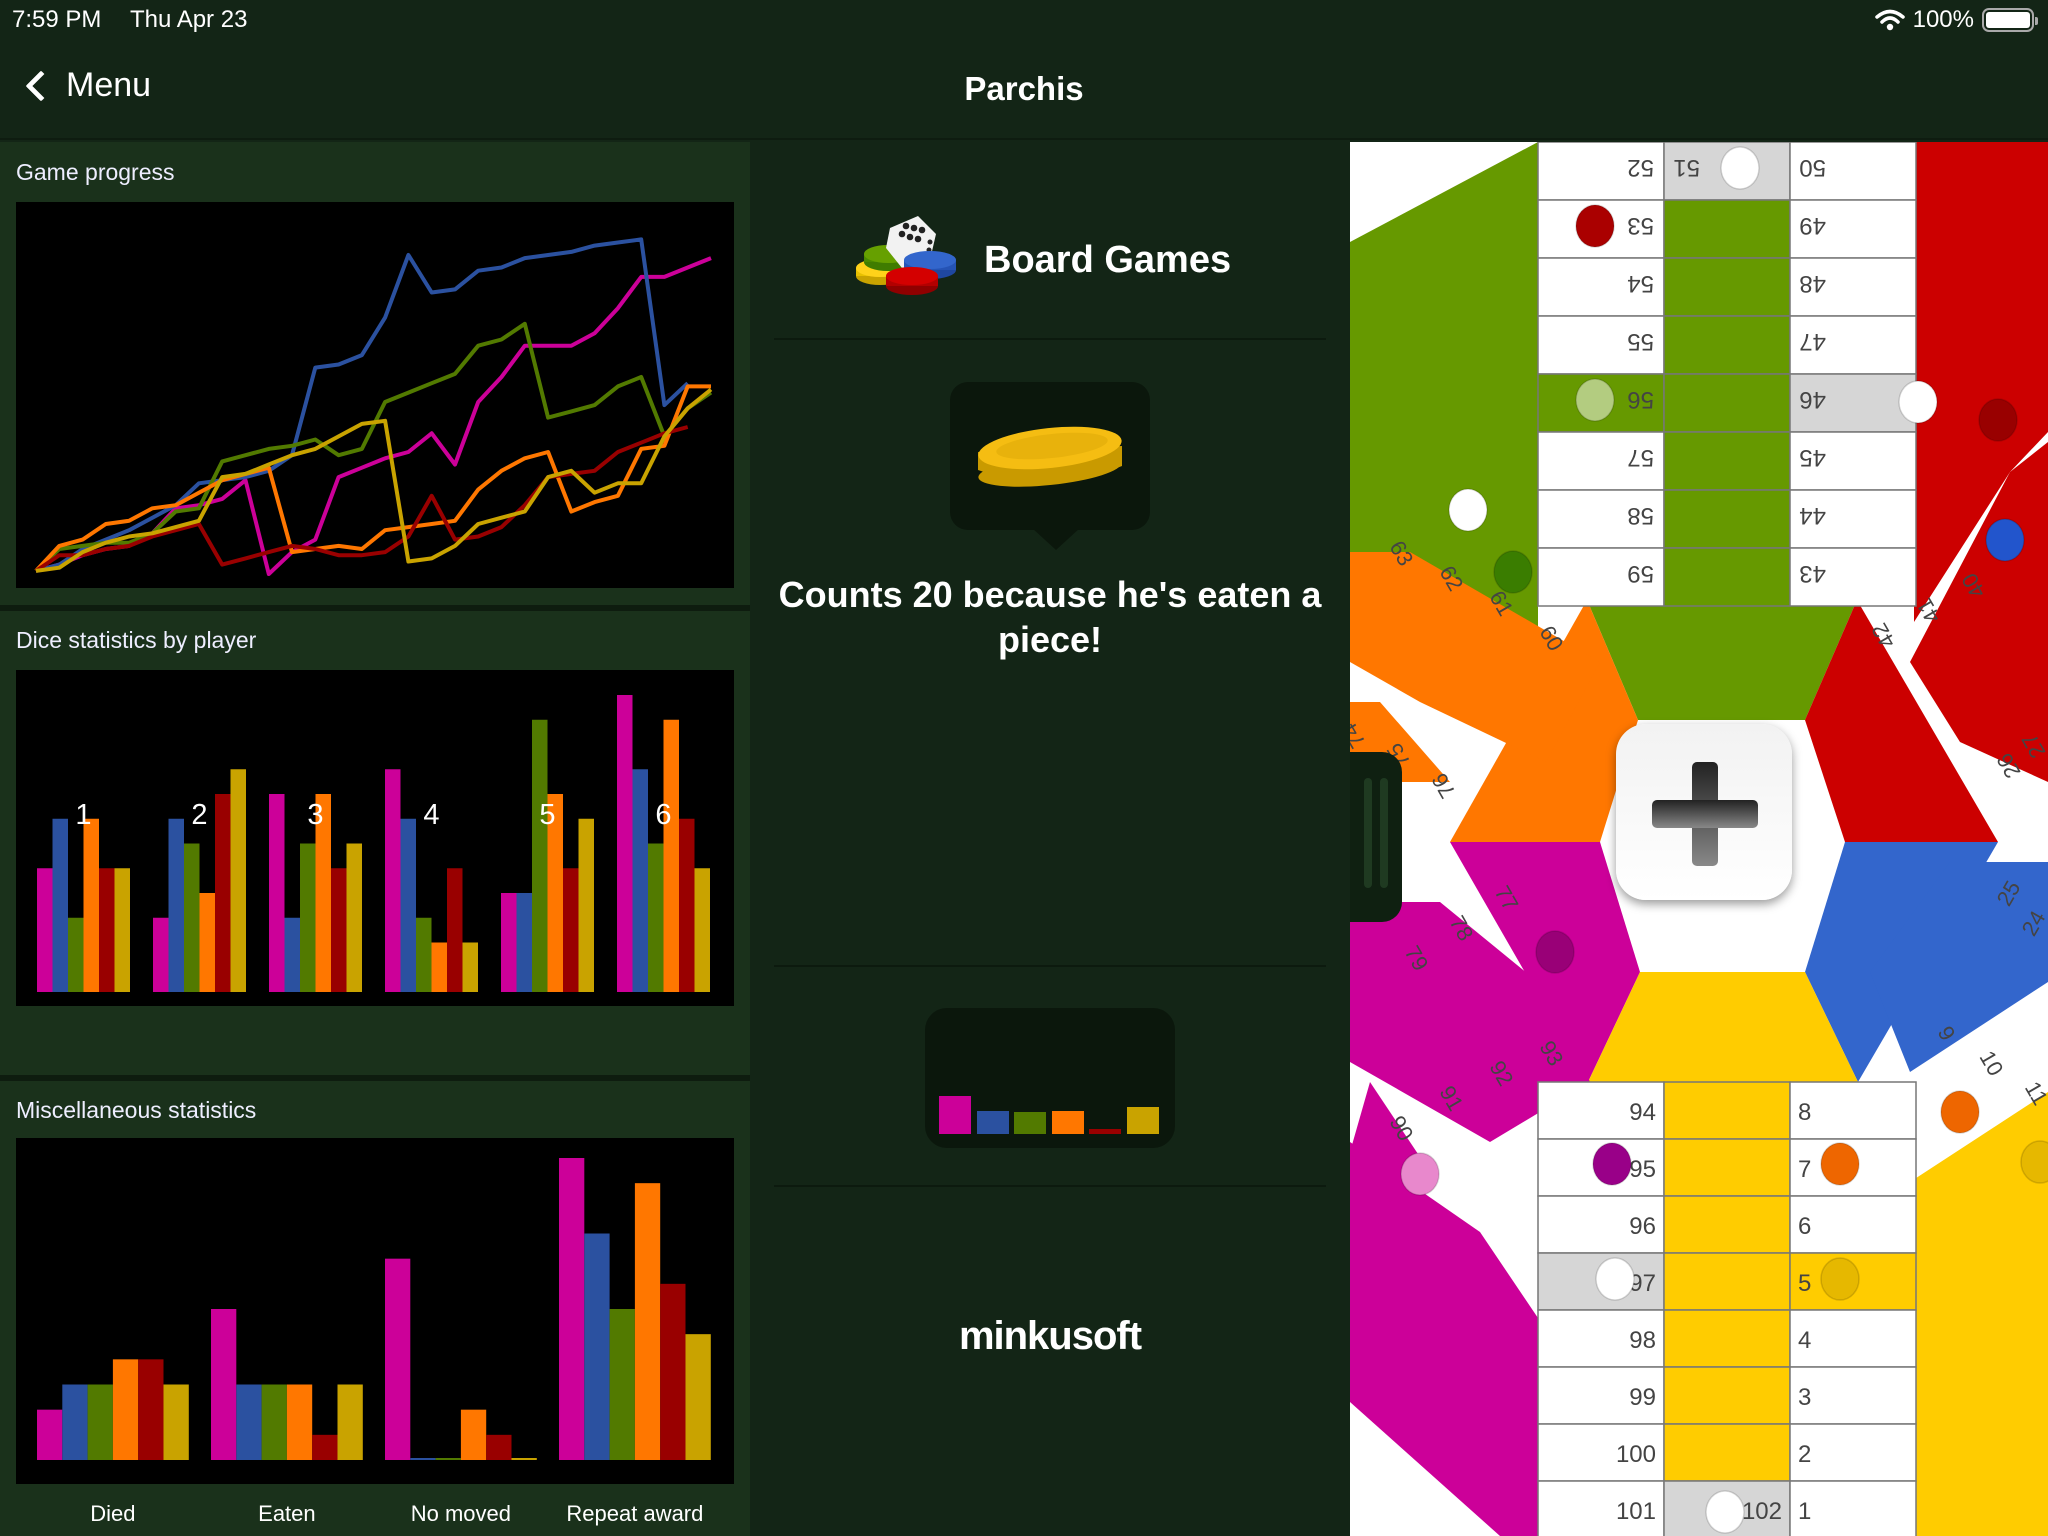  What do you see at coordinates (1050, 1078) in the screenshot?
I see `score-mini-chart` at bounding box center [1050, 1078].